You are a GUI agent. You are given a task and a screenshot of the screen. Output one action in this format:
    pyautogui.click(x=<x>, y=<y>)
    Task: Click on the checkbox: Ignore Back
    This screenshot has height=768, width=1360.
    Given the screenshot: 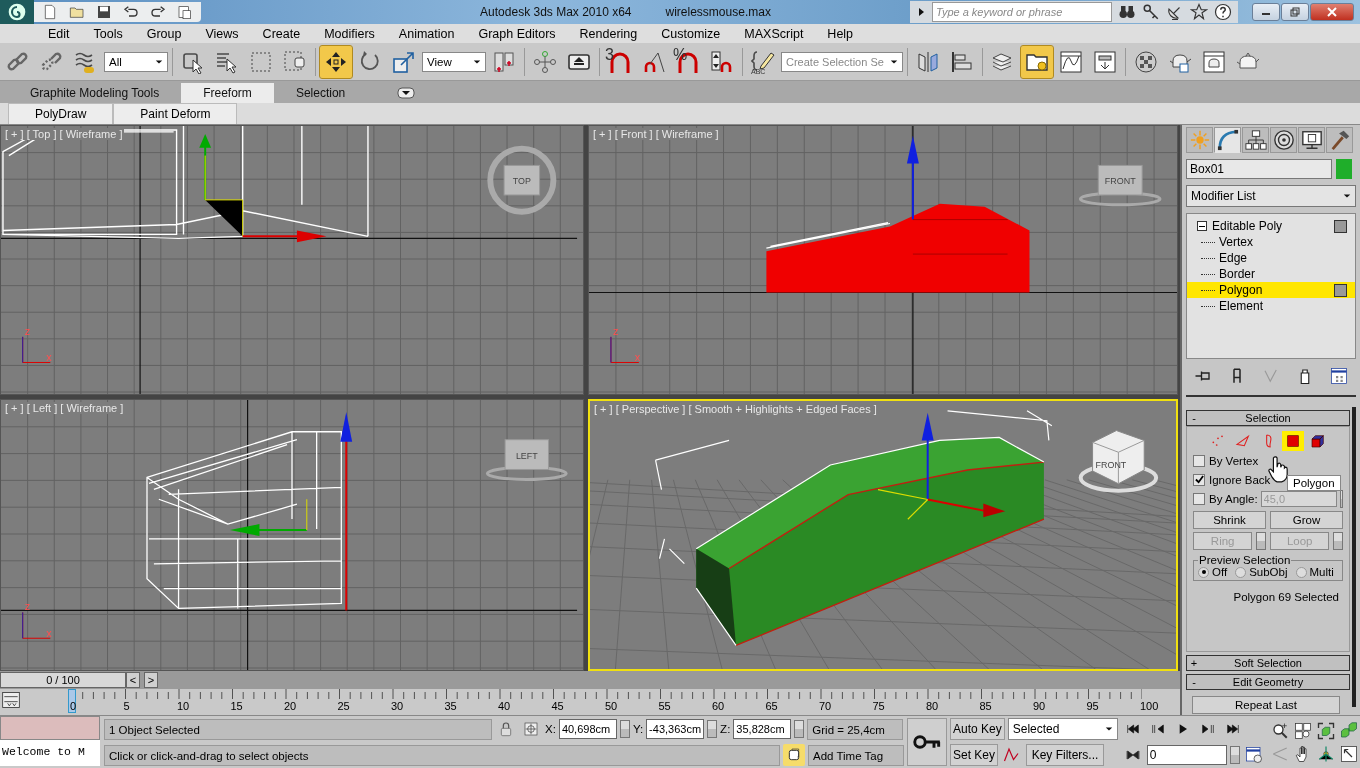 What is the action you would take?
    pyautogui.click(x=1232, y=479)
    